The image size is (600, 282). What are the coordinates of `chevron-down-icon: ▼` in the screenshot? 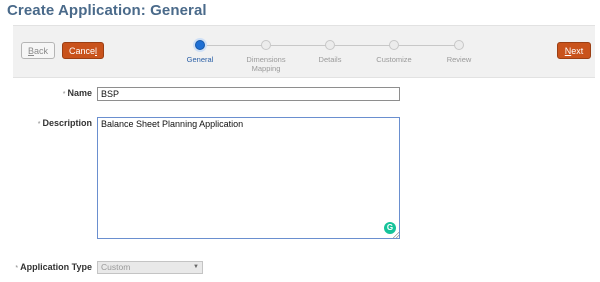 It's located at (196, 267).